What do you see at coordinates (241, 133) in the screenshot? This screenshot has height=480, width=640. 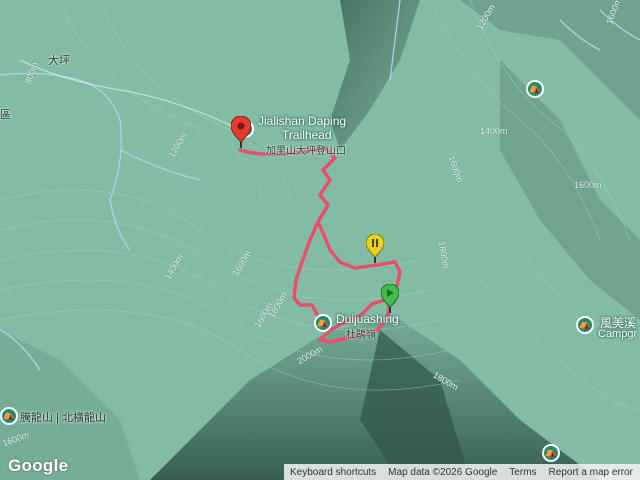 I see `red-location-pin-icon` at bounding box center [241, 133].